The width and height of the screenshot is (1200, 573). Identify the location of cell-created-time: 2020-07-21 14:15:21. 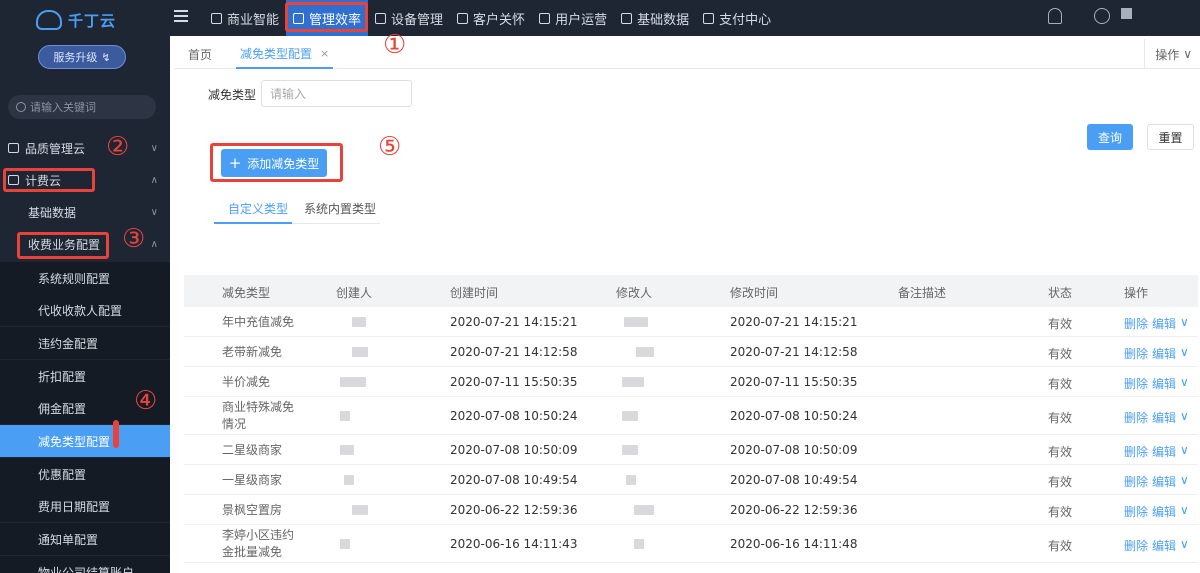
(514, 322).